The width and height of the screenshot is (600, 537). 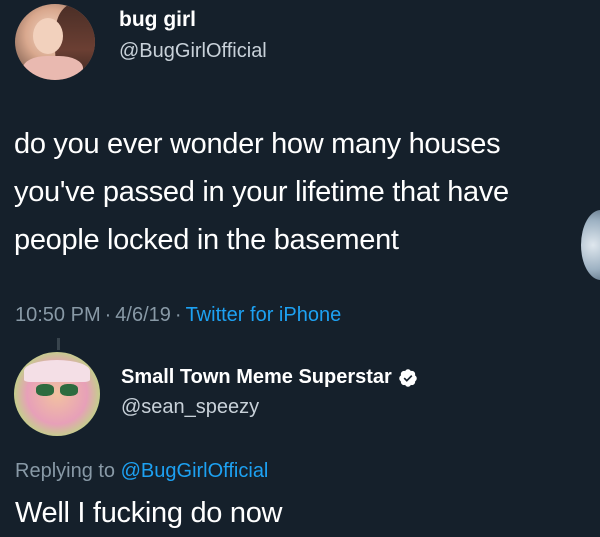 I want to click on replying-to: Replying to @BugGirlOfficial, so click(x=141, y=471).